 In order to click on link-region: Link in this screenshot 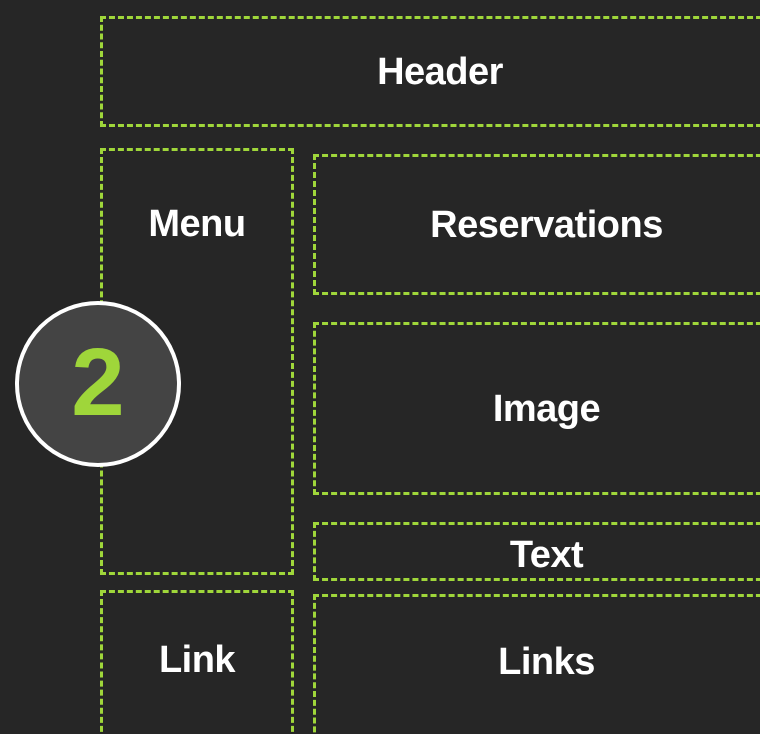, I will do `click(197, 662)`.